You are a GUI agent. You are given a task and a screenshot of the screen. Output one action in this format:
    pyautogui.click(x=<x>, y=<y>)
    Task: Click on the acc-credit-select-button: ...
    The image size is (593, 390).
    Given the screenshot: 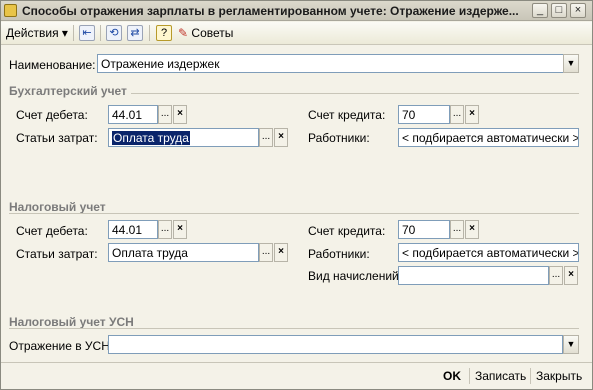 What is the action you would take?
    pyautogui.click(x=457, y=114)
    